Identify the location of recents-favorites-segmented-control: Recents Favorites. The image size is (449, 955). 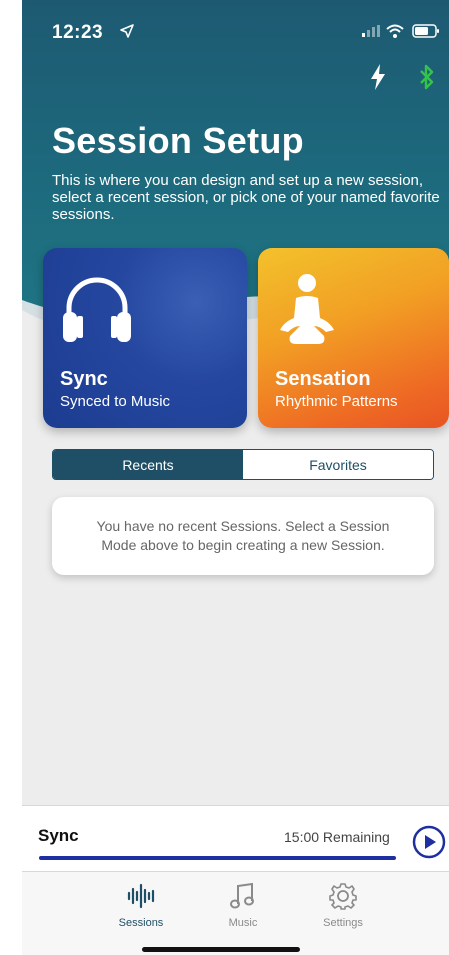
(243, 464).